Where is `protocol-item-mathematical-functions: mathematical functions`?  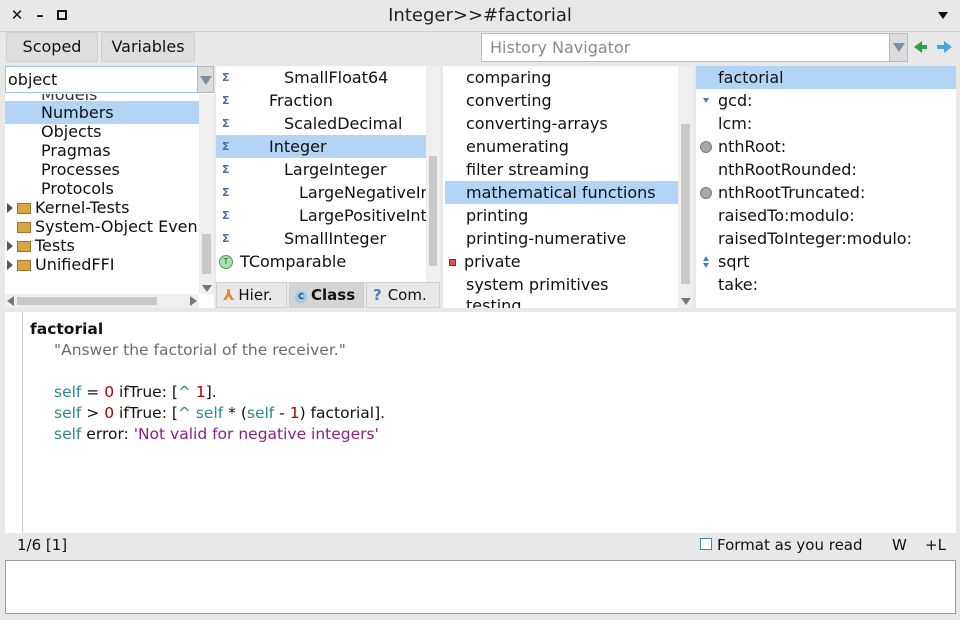
protocol-item-mathematical-functions: mathematical functions is located at coordinates (561, 192).